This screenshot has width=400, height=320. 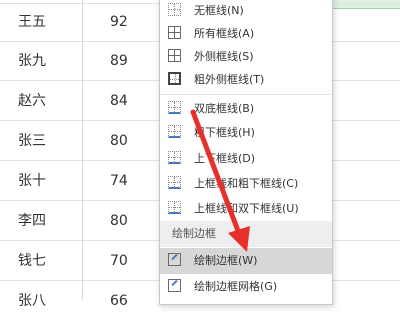 I want to click on all-borders-icon, so click(x=174, y=32).